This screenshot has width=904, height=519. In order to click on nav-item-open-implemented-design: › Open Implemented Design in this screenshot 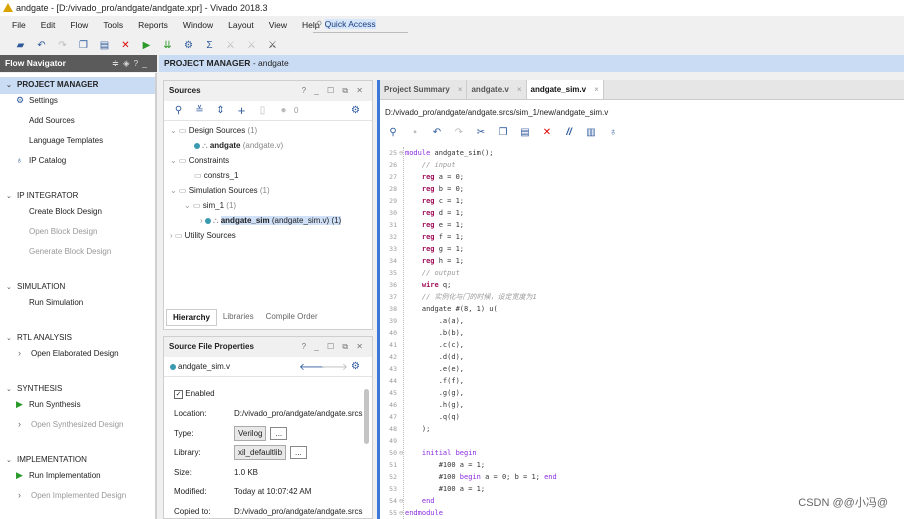, I will do `click(72, 495)`.